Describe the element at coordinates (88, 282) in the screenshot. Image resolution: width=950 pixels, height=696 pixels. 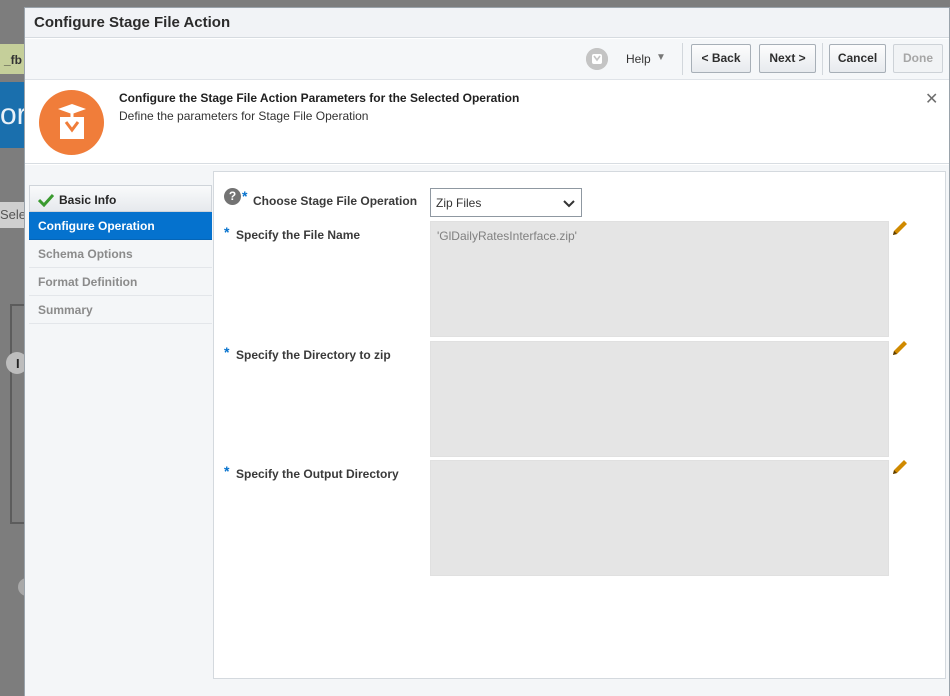
I see `step-label: Format Definition` at that location.